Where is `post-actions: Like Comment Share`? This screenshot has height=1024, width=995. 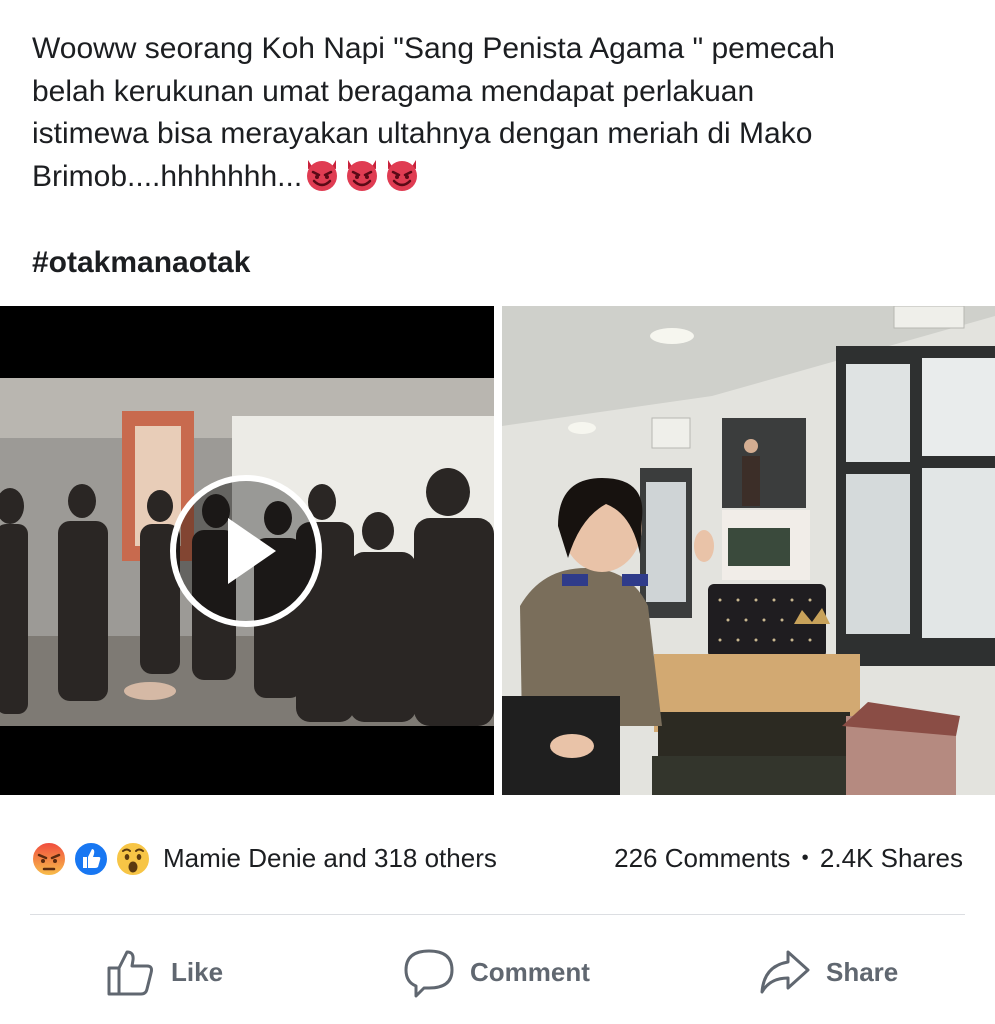
post-actions: Like Comment Share is located at coordinates (497, 972).